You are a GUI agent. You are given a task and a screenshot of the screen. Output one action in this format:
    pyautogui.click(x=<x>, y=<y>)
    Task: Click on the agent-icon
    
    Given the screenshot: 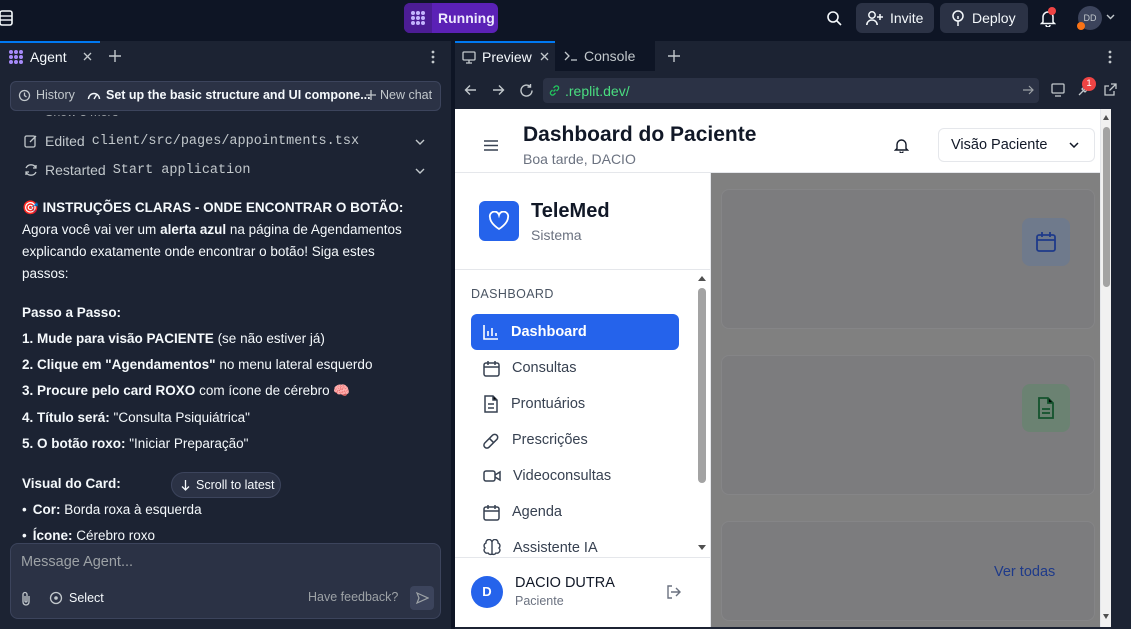 What is the action you would take?
    pyautogui.click(x=16, y=57)
    